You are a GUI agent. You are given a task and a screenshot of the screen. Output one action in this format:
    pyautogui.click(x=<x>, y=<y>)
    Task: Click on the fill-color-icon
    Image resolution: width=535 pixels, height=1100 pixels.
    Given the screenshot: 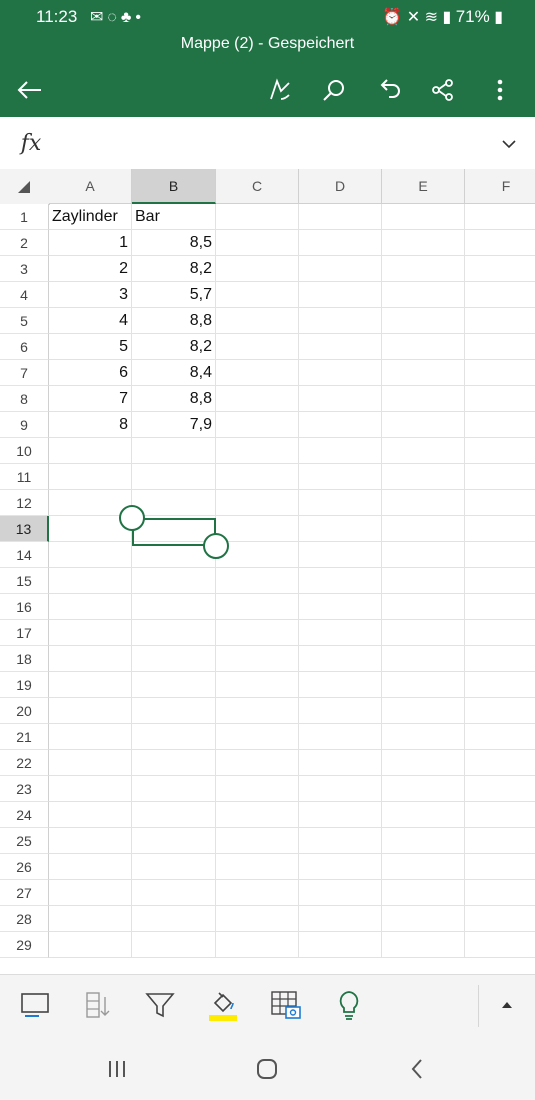 What is the action you would take?
    pyautogui.click(x=223, y=1005)
    